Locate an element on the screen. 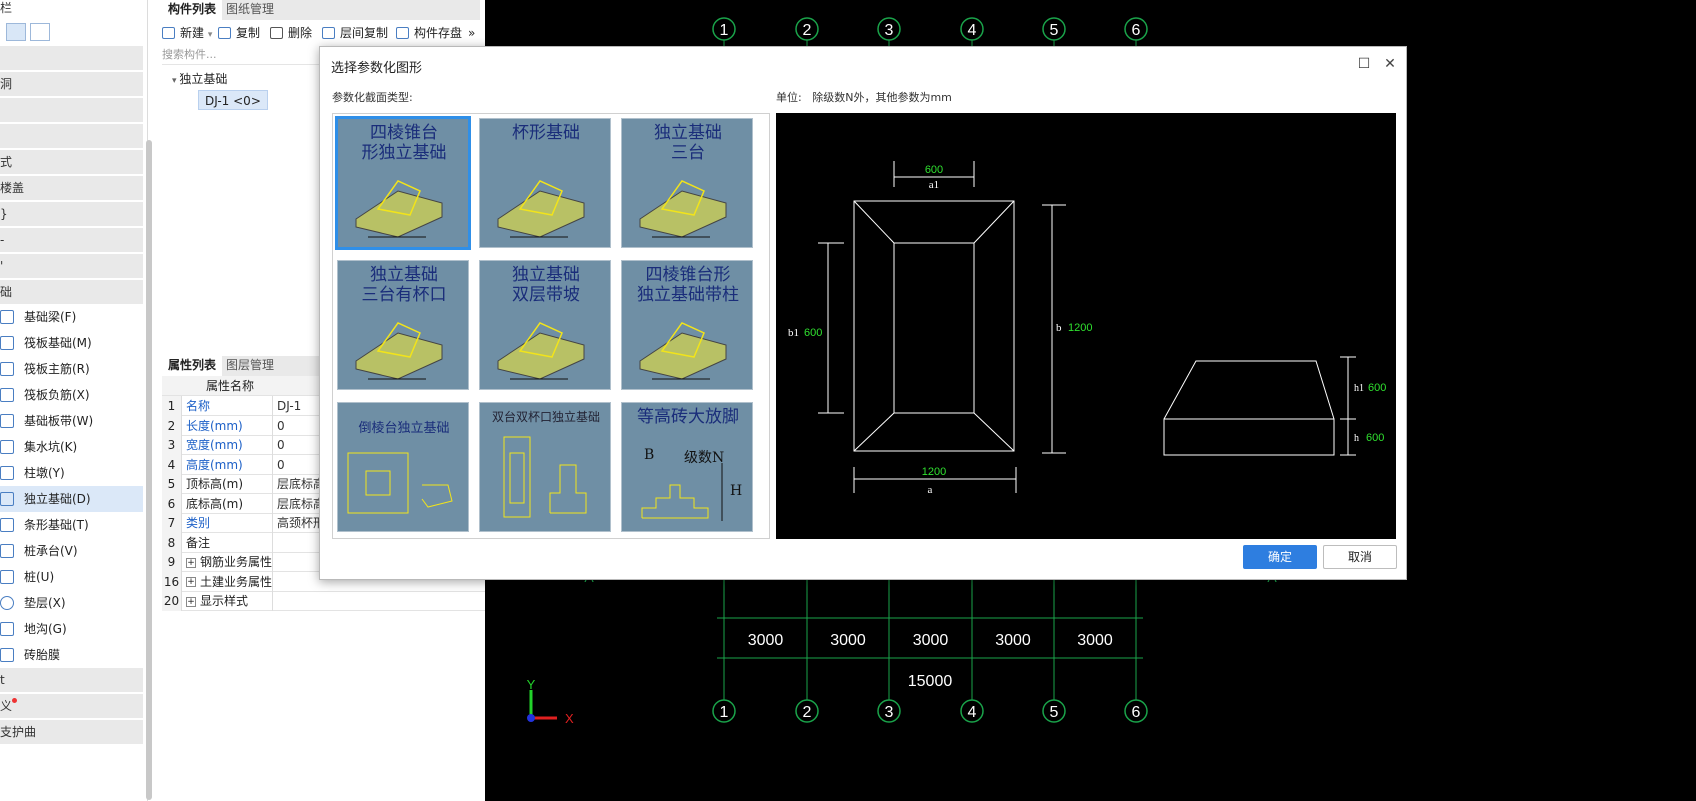 This screenshot has width=1696, height=801. shape-card: 四棱锥台形 独立基础带柱 is located at coordinates (687, 325).